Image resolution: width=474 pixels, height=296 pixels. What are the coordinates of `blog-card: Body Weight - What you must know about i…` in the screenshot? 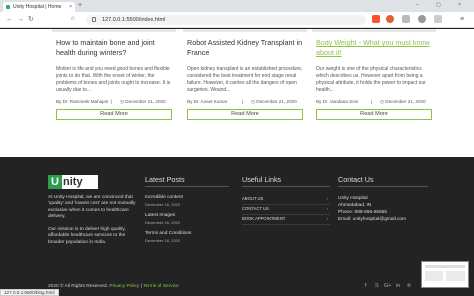 It's located at (374, 93).